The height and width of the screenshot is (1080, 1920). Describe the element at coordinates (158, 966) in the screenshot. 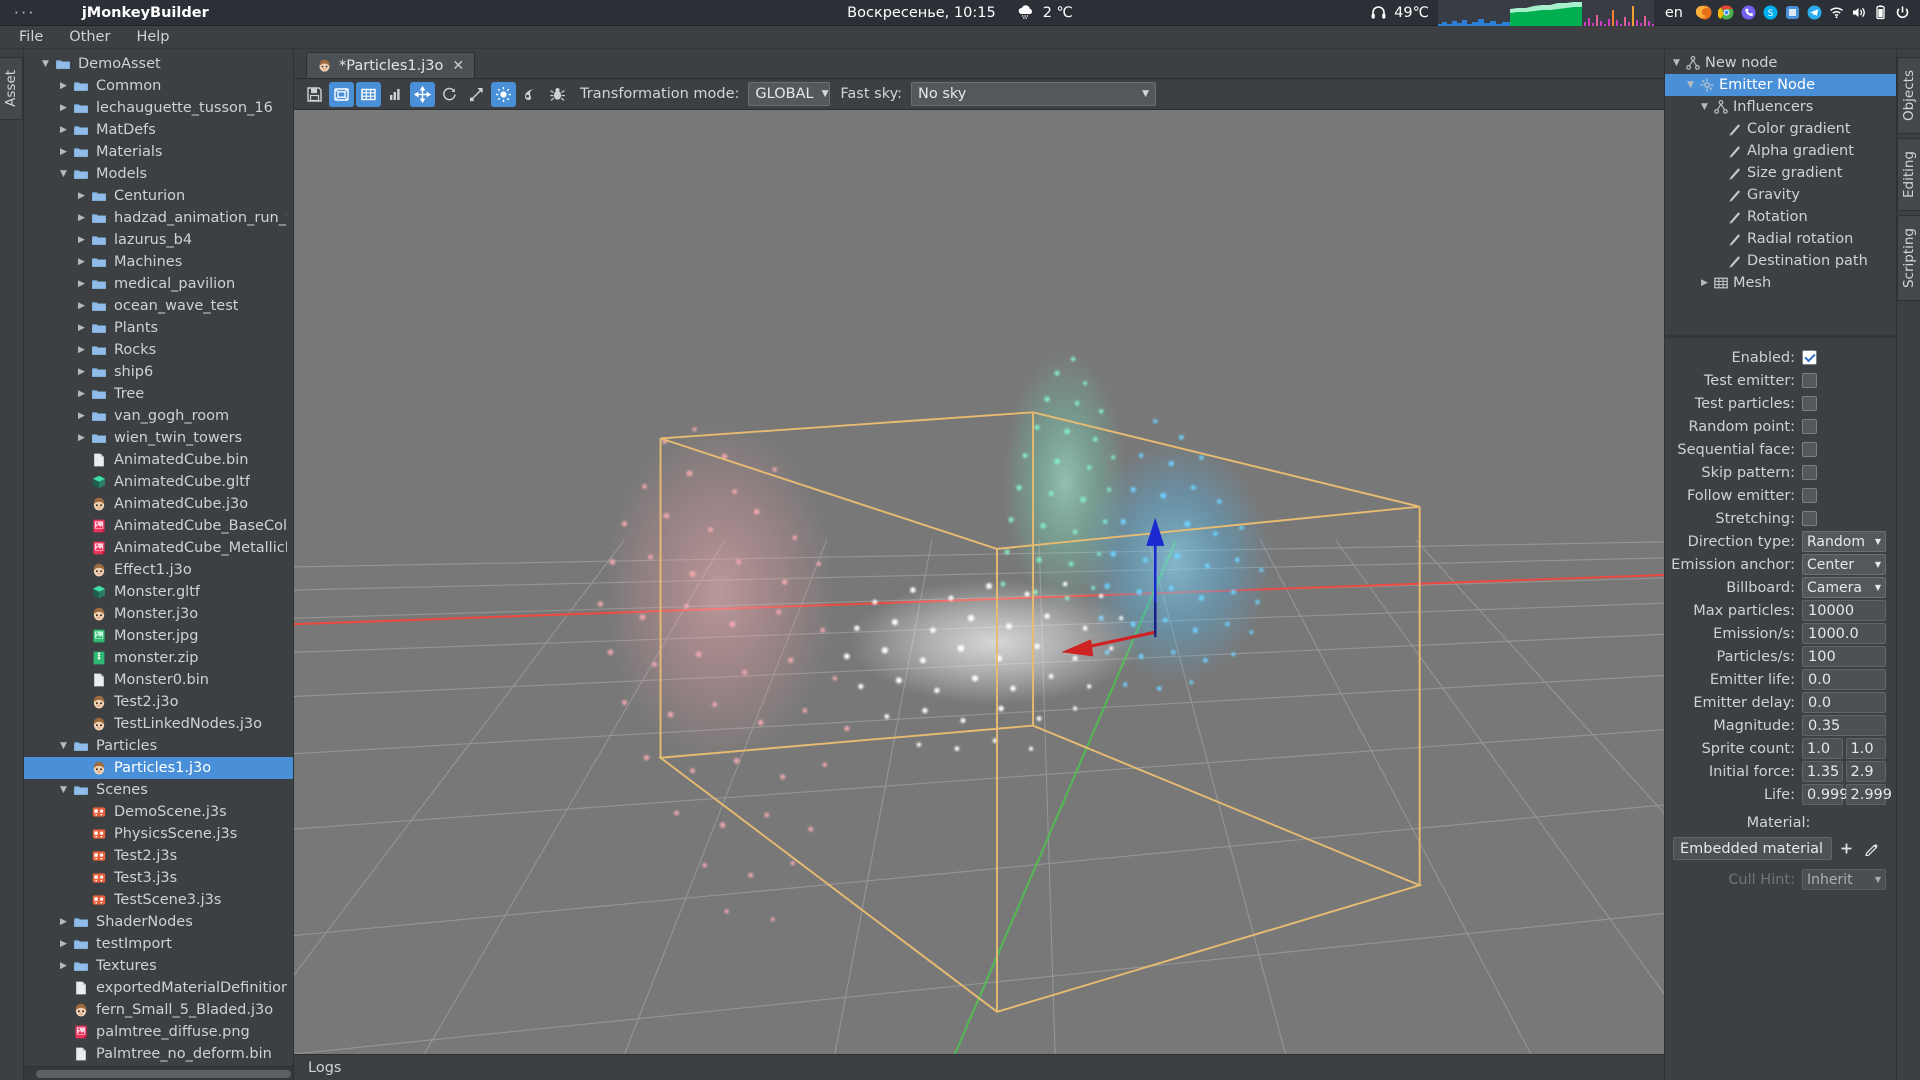

I see `asset-tree-row: ▶ Textures` at that location.